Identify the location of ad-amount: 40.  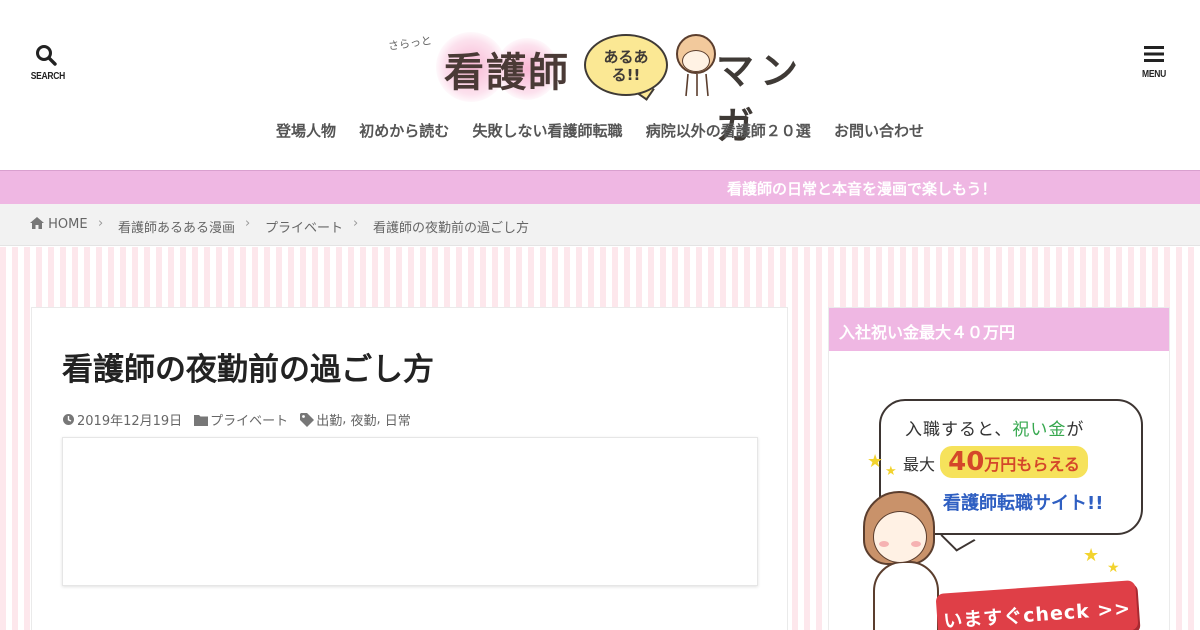
(966, 462).